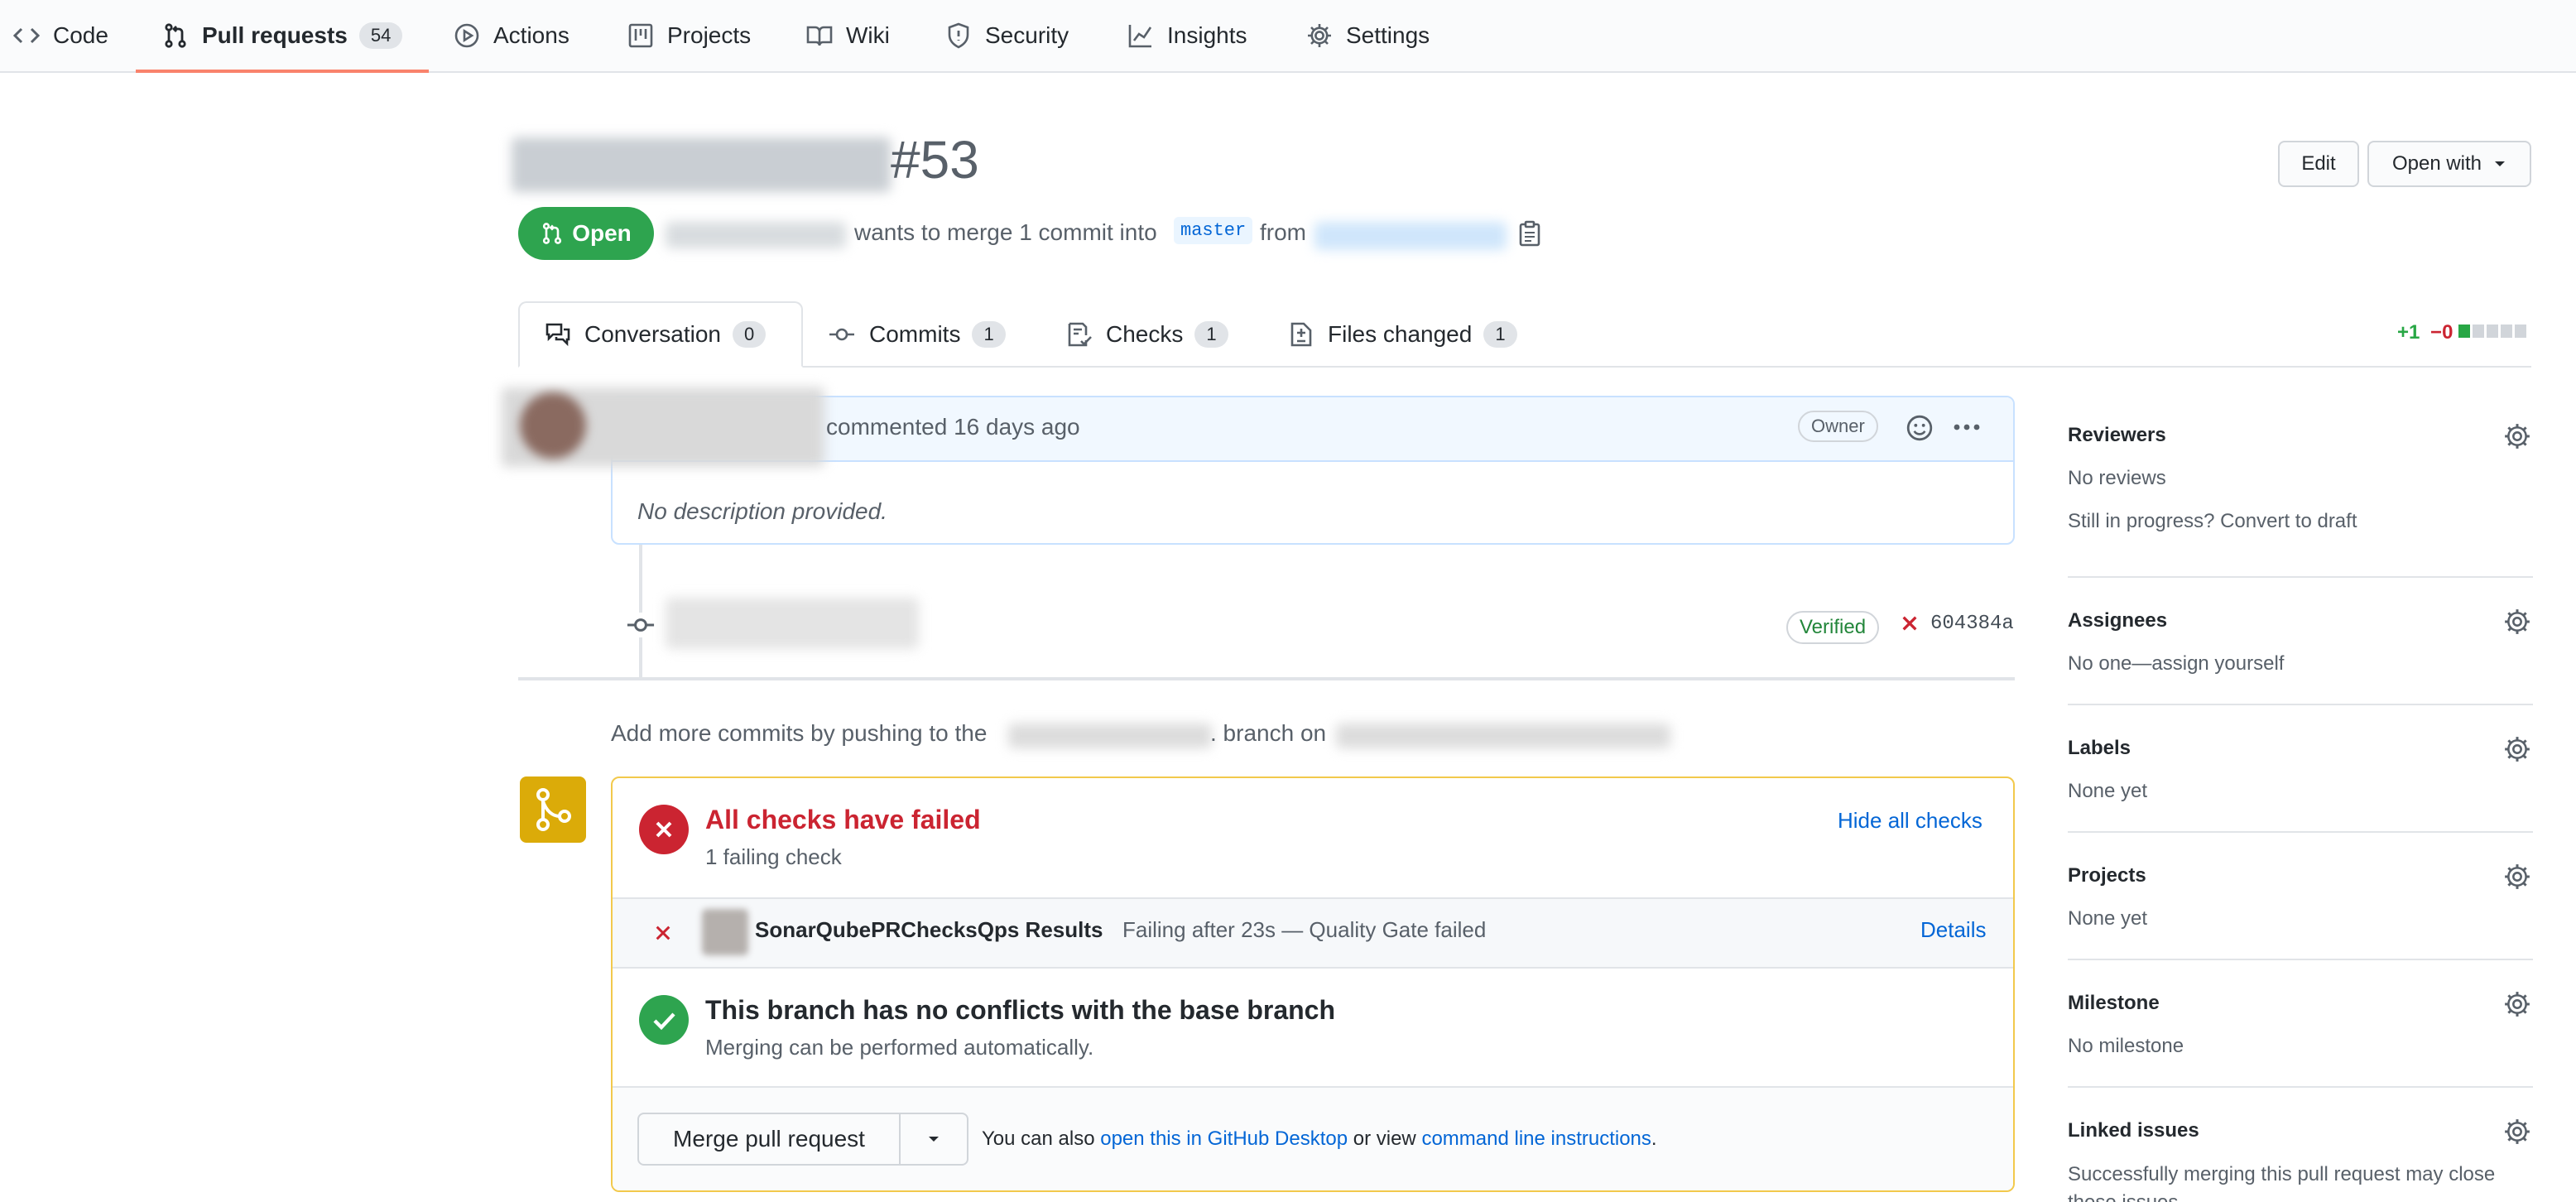  What do you see at coordinates (1005, 232) in the screenshot?
I see `merge-description: wants to merge 1 commit into` at bounding box center [1005, 232].